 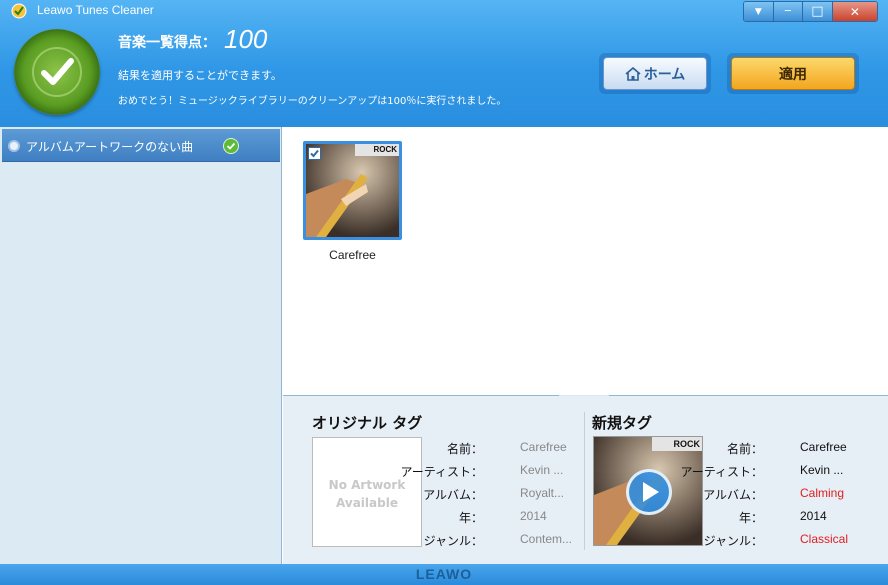 I want to click on new-album-label: アルバム：, so click(x=733, y=495).